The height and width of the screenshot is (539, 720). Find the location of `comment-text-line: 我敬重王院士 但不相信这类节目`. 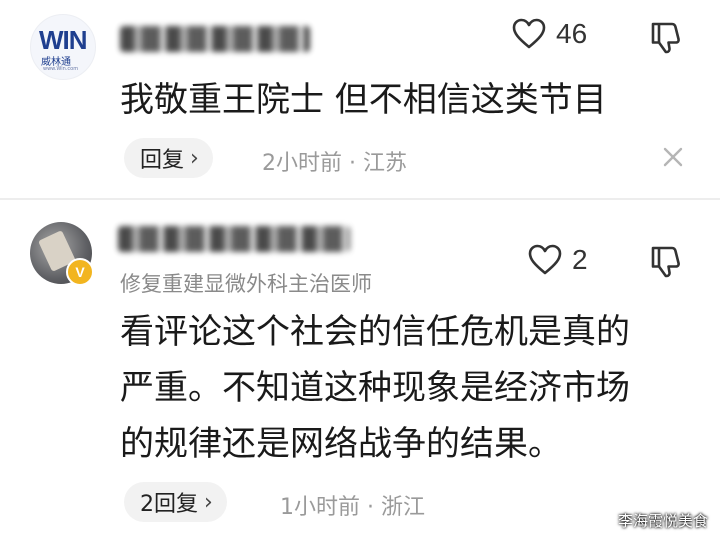

comment-text-line: 我敬重王院士 但不相信这类节目 is located at coordinates (363, 100).